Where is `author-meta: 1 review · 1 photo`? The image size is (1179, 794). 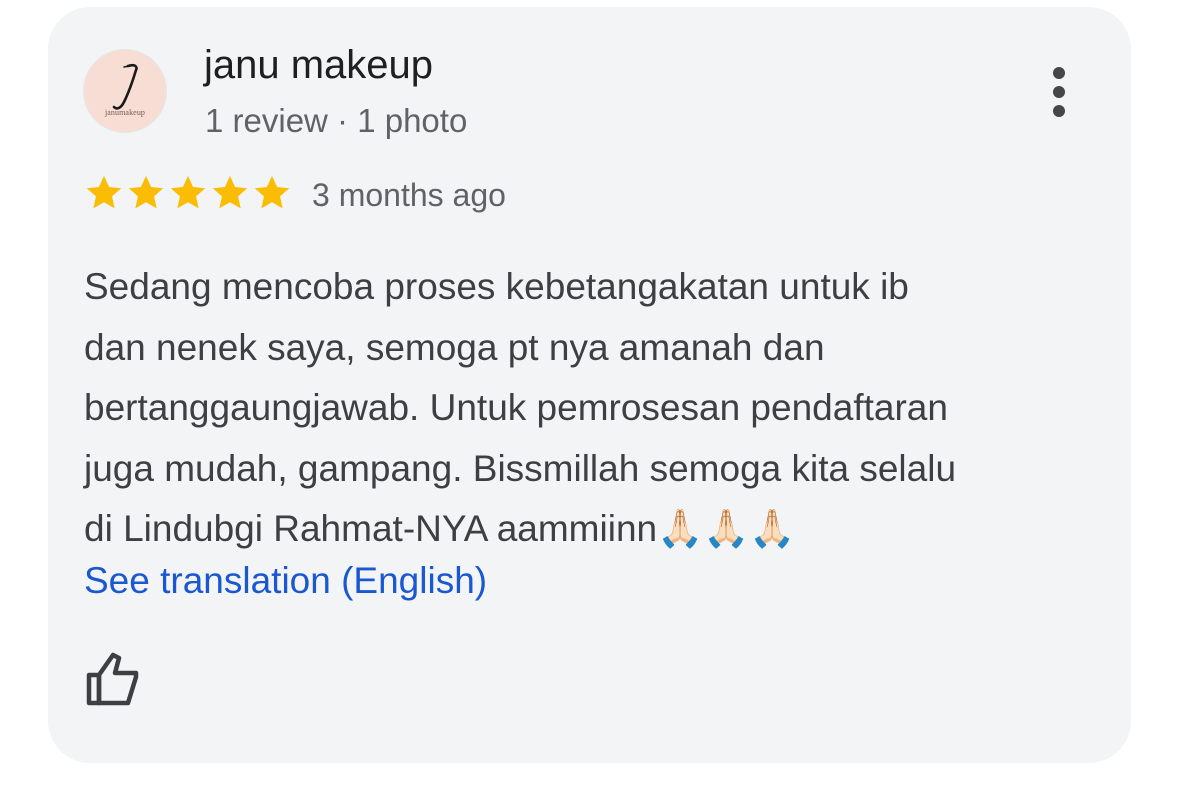
author-meta: 1 review · 1 photo is located at coordinates (336, 120).